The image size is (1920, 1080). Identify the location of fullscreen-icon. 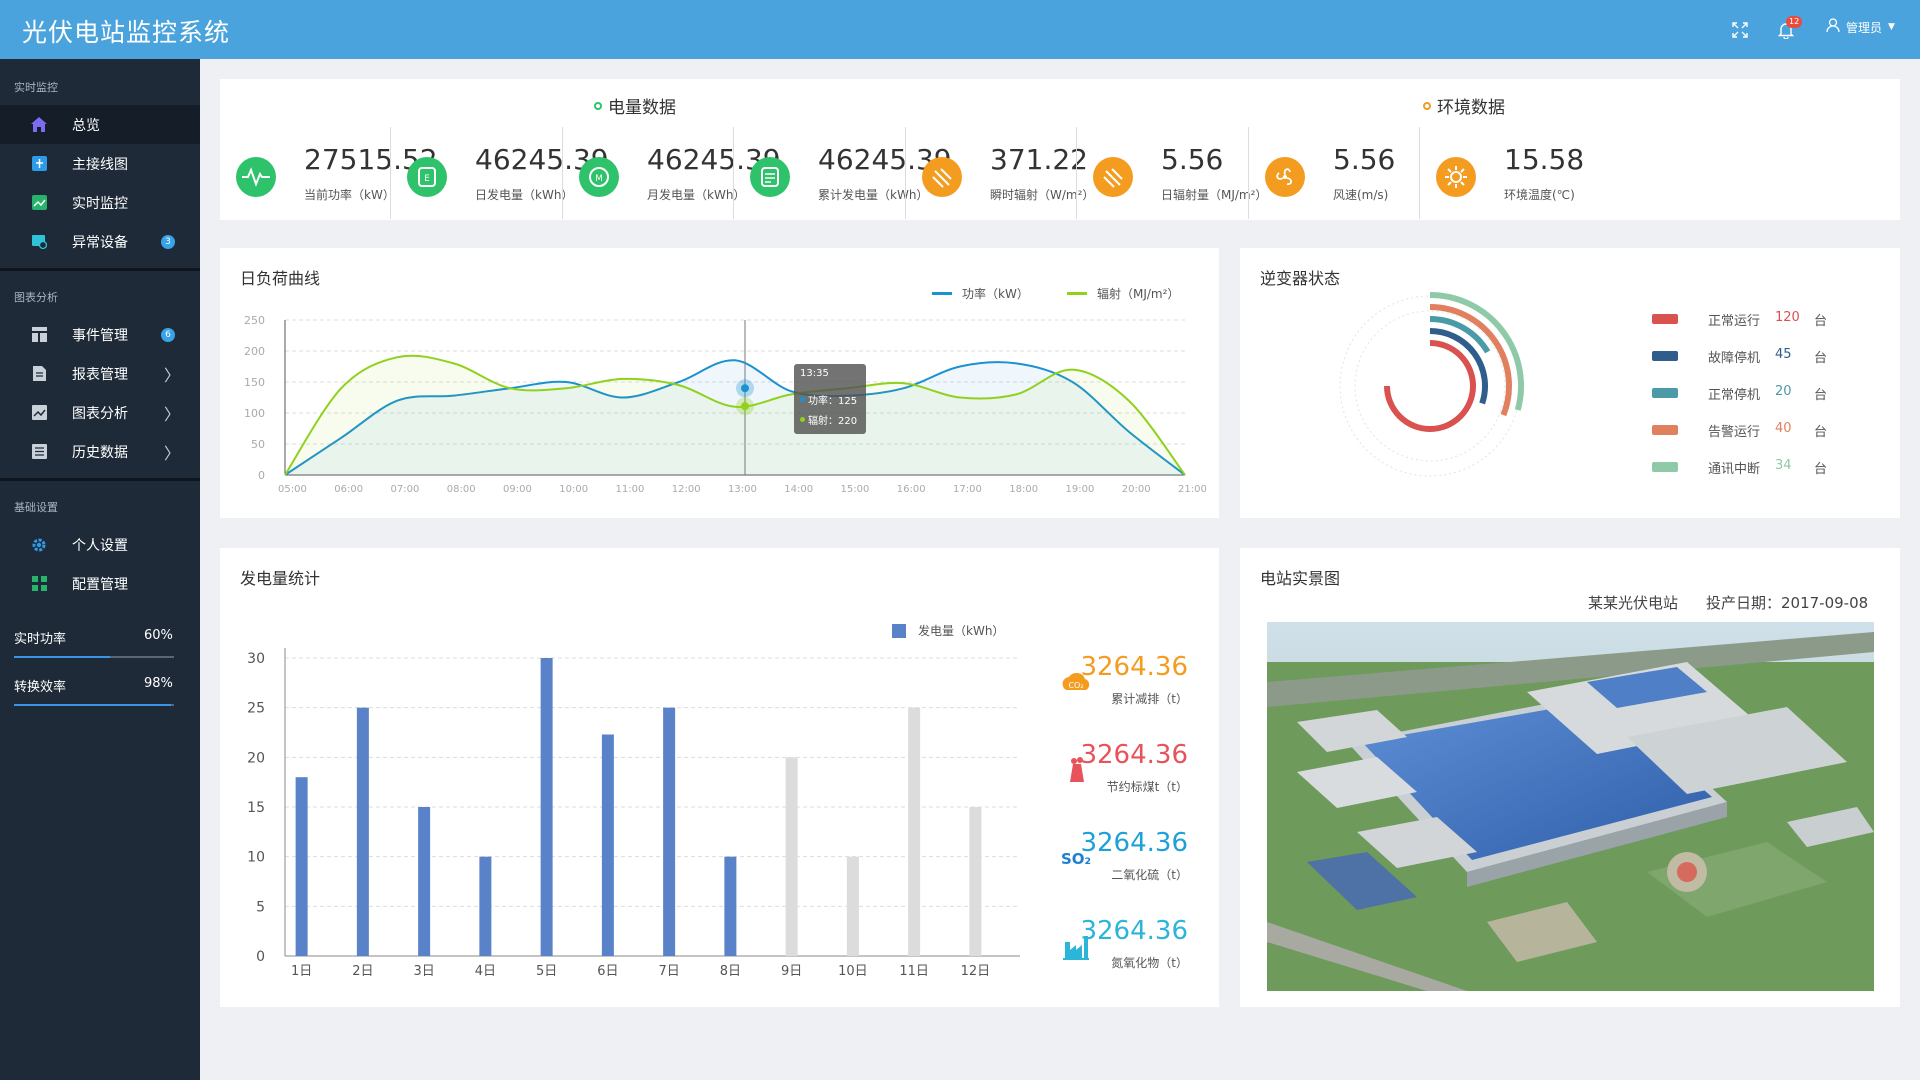
(1740, 30).